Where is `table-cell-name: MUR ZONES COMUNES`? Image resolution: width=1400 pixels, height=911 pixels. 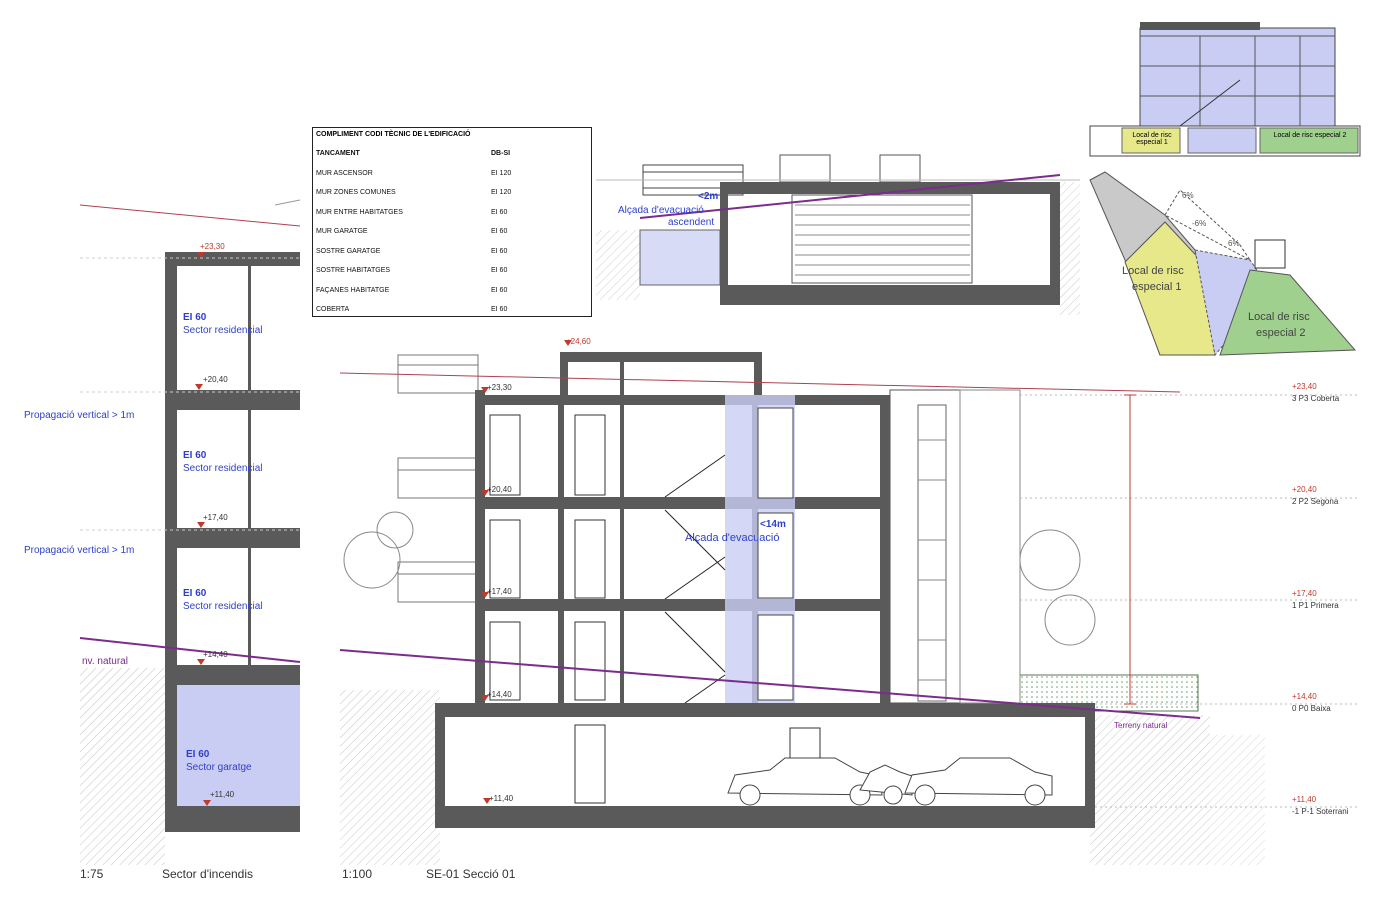 table-cell-name: MUR ZONES COMUNES is located at coordinates (356, 192).